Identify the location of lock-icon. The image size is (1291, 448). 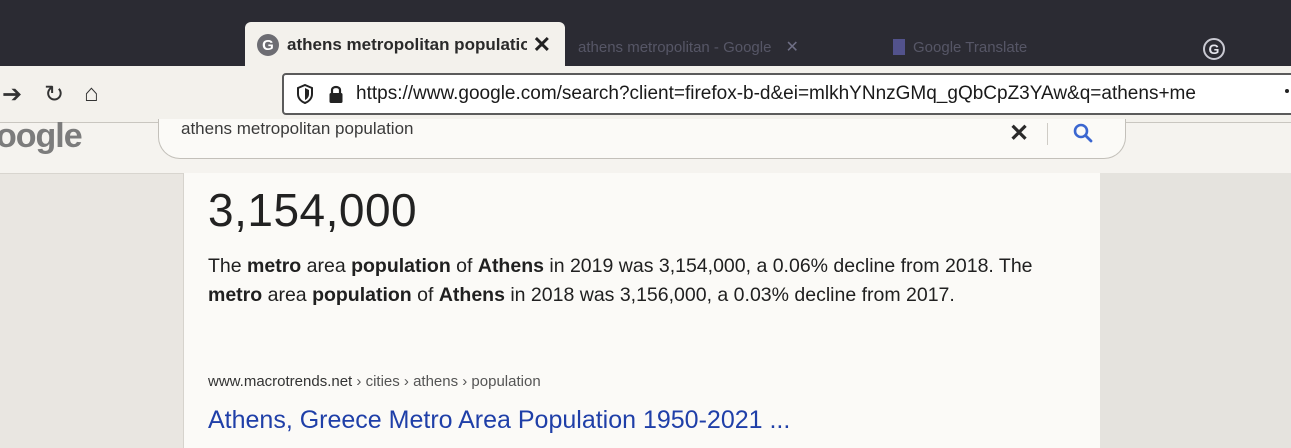
(336, 94).